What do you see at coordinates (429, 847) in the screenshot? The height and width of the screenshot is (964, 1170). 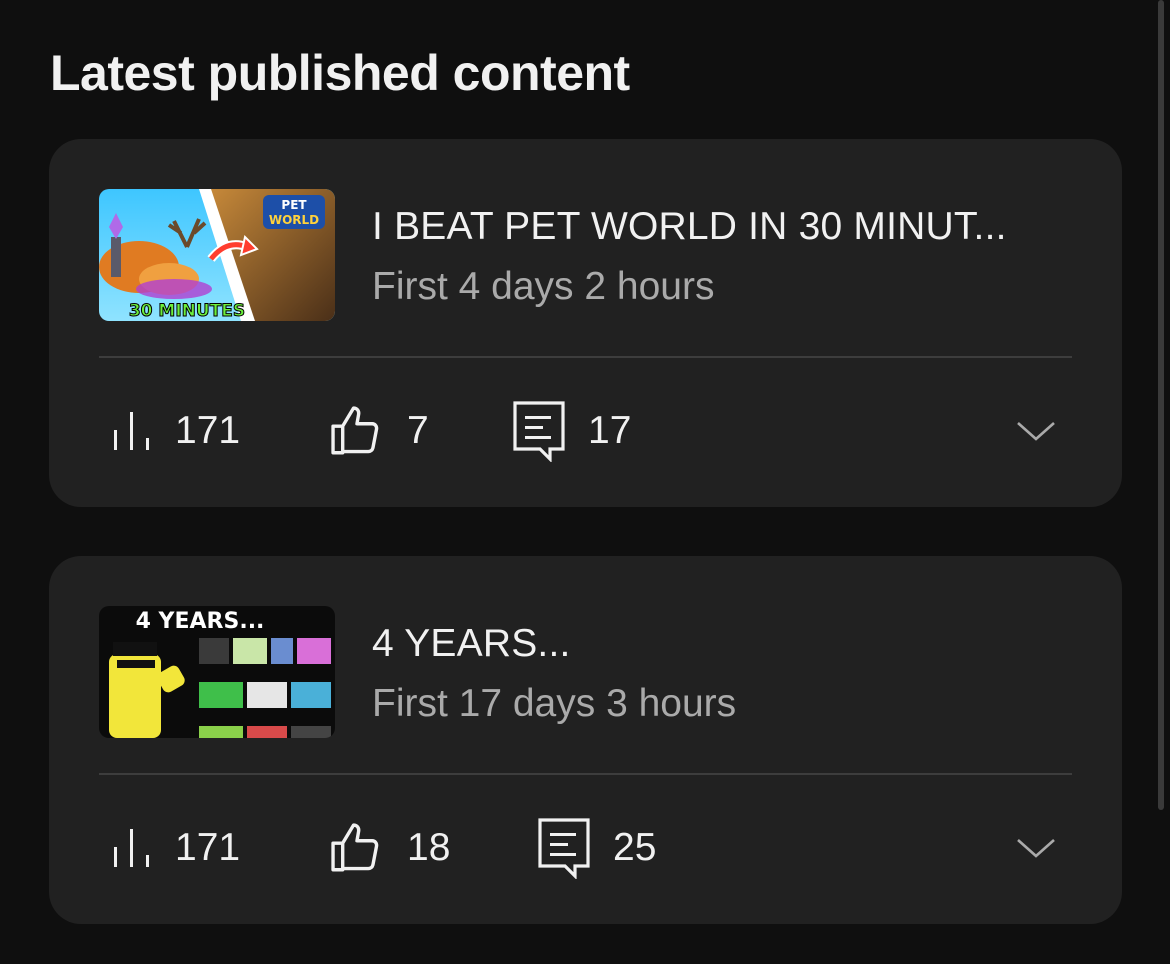 I see `likes-count: 18` at bounding box center [429, 847].